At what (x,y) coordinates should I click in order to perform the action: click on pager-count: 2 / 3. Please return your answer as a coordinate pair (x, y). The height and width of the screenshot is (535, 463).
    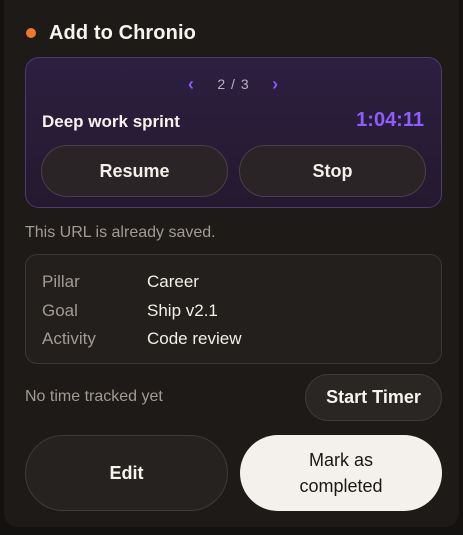
    Looking at the image, I should click on (233, 84).